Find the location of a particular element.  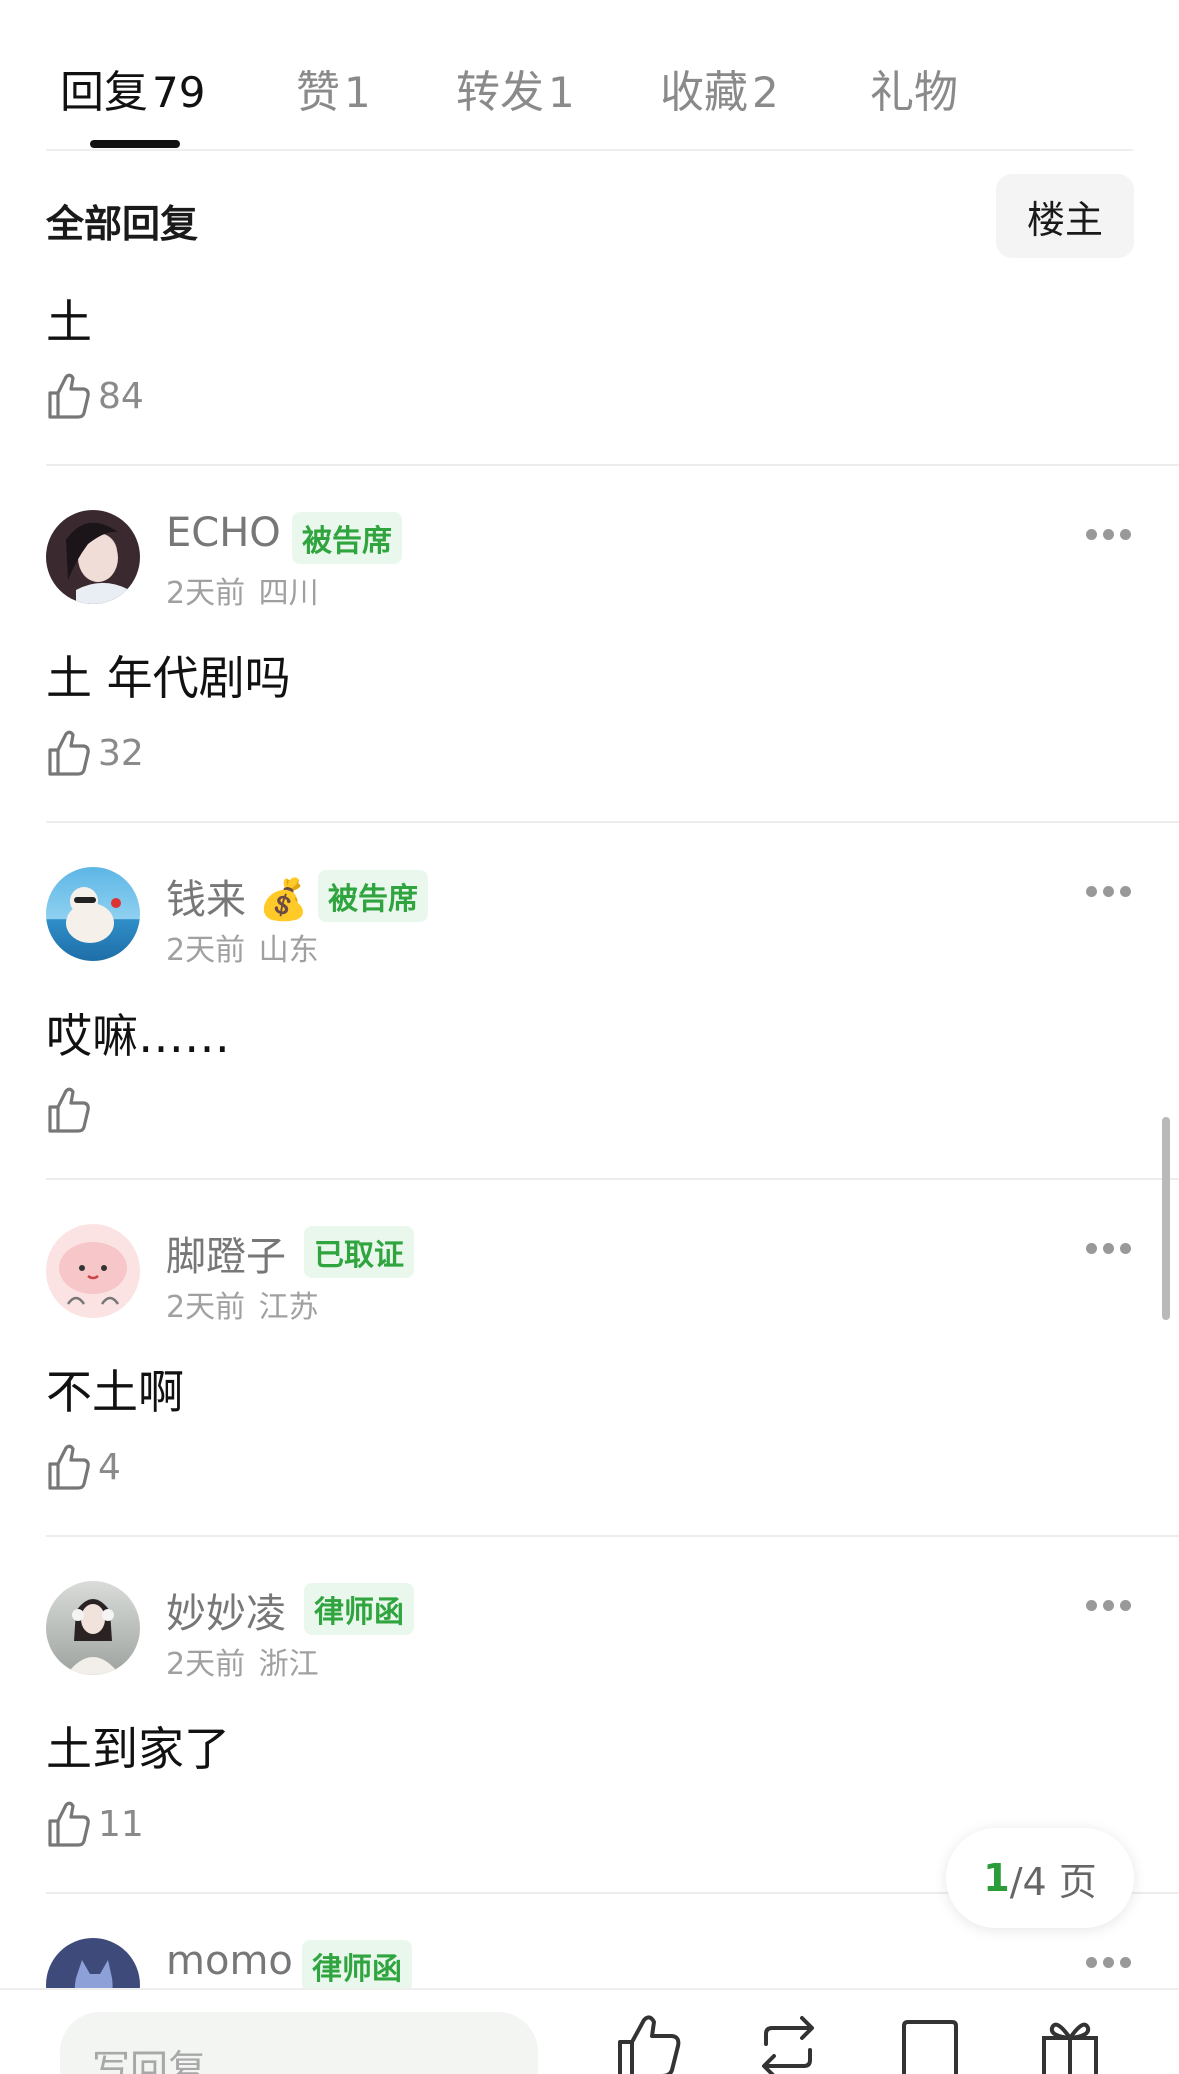

tab-count: 2 is located at coordinates (765, 92).